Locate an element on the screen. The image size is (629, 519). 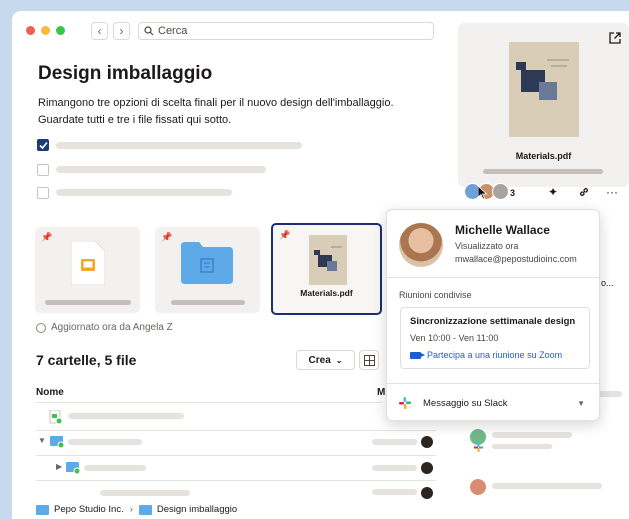
profile-email: mwallace@pepostudioinc.com is located at coordinates (516, 259).